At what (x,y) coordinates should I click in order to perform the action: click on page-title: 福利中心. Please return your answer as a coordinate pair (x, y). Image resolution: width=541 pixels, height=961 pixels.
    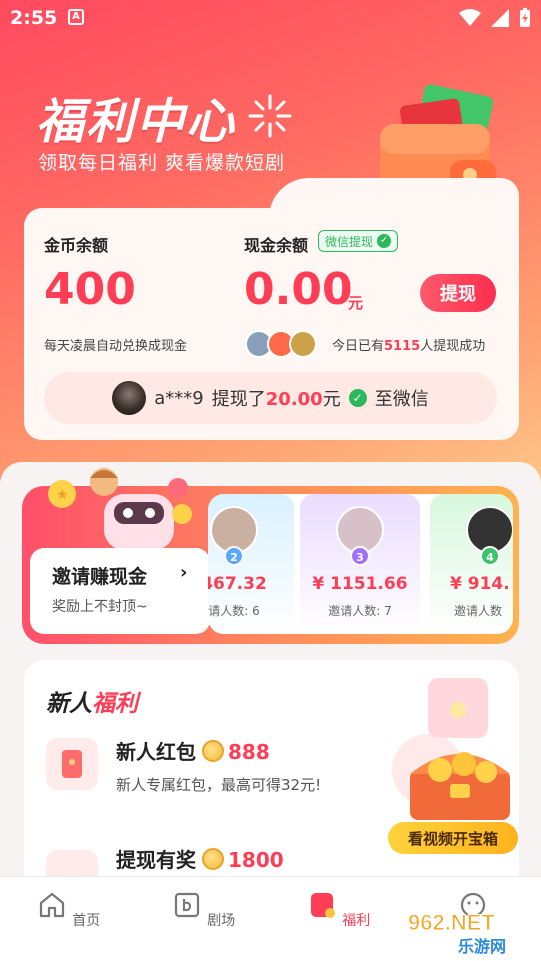
    Looking at the image, I should click on (136, 122).